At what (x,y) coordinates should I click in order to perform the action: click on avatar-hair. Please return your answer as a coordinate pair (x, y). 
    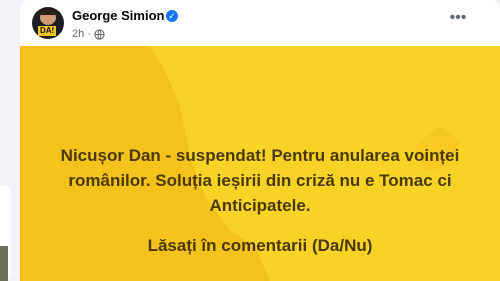
    Looking at the image, I should click on (48, 12).